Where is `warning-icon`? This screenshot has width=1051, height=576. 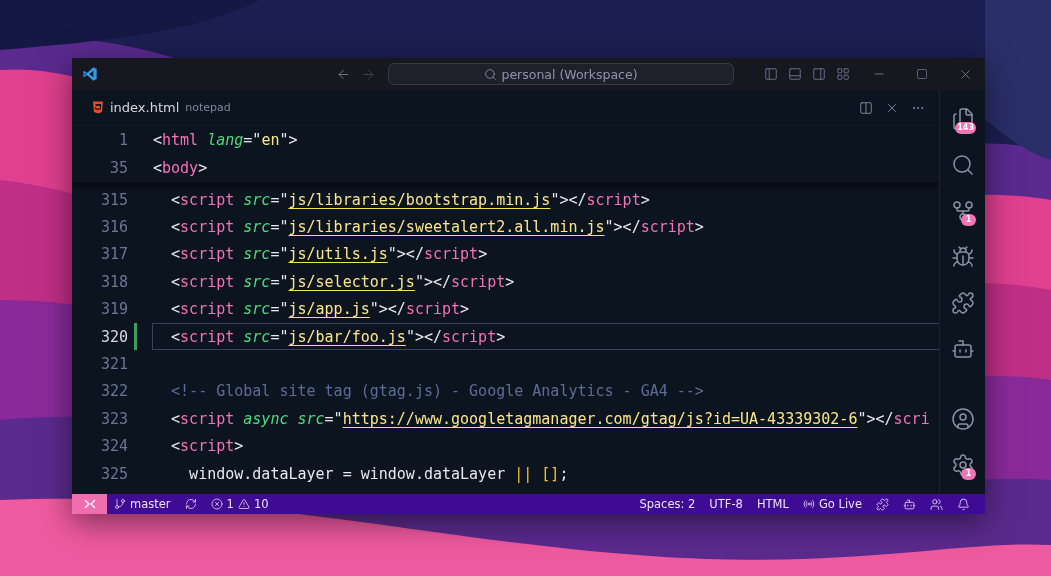
warning-icon is located at coordinates (243, 504).